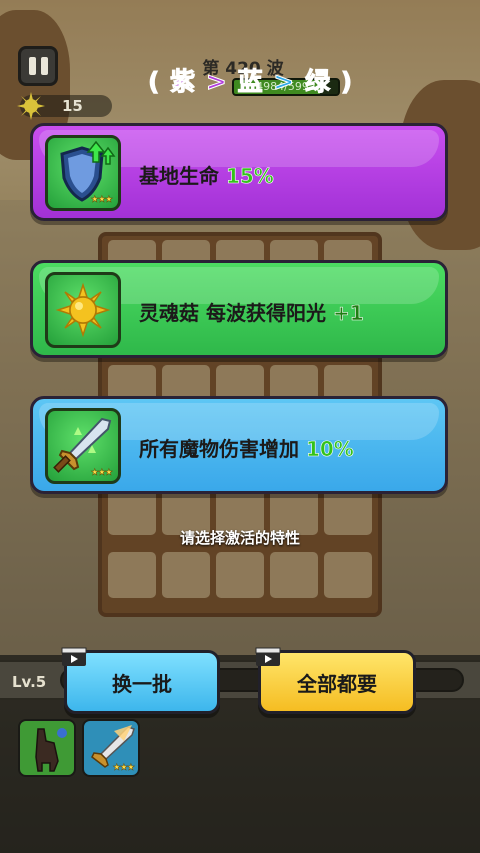  Describe the element at coordinates (239, 538) in the screenshot. I see `select-trait-hint: 请选择激活的特性` at that location.